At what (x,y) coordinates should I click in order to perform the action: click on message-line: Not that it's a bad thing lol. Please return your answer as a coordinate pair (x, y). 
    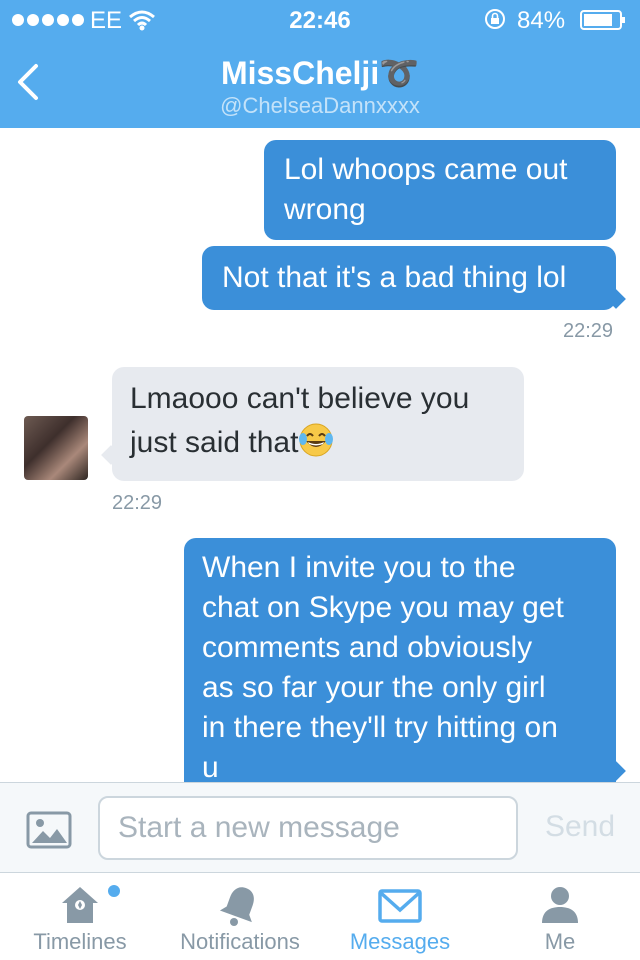
    Looking at the image, I should click on (394, 277).